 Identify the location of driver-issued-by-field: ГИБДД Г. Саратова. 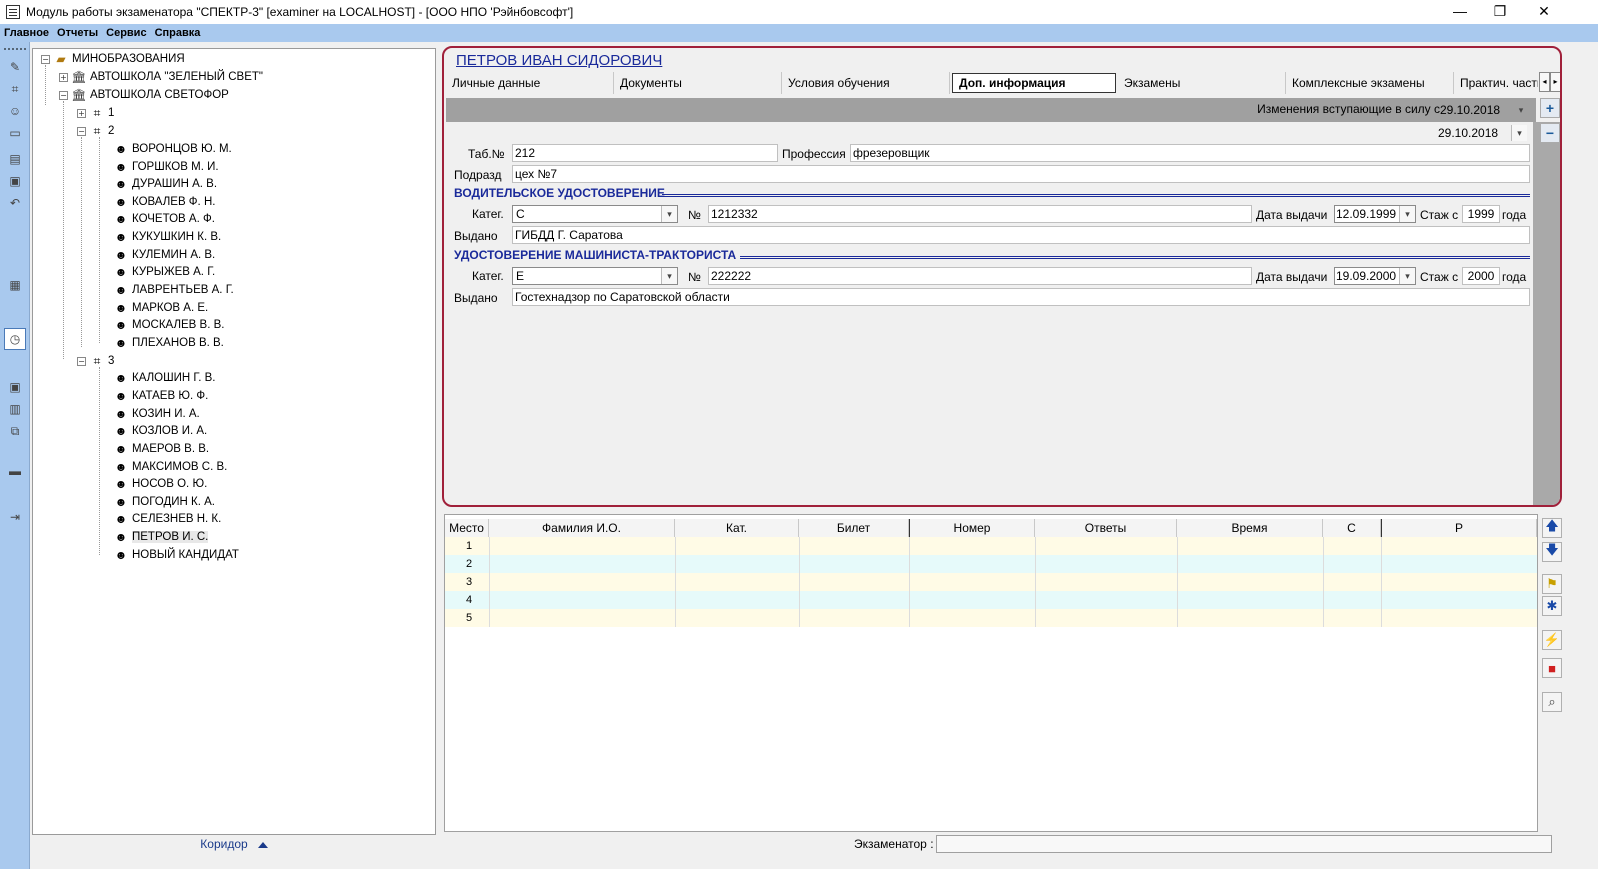
(1021, 235).